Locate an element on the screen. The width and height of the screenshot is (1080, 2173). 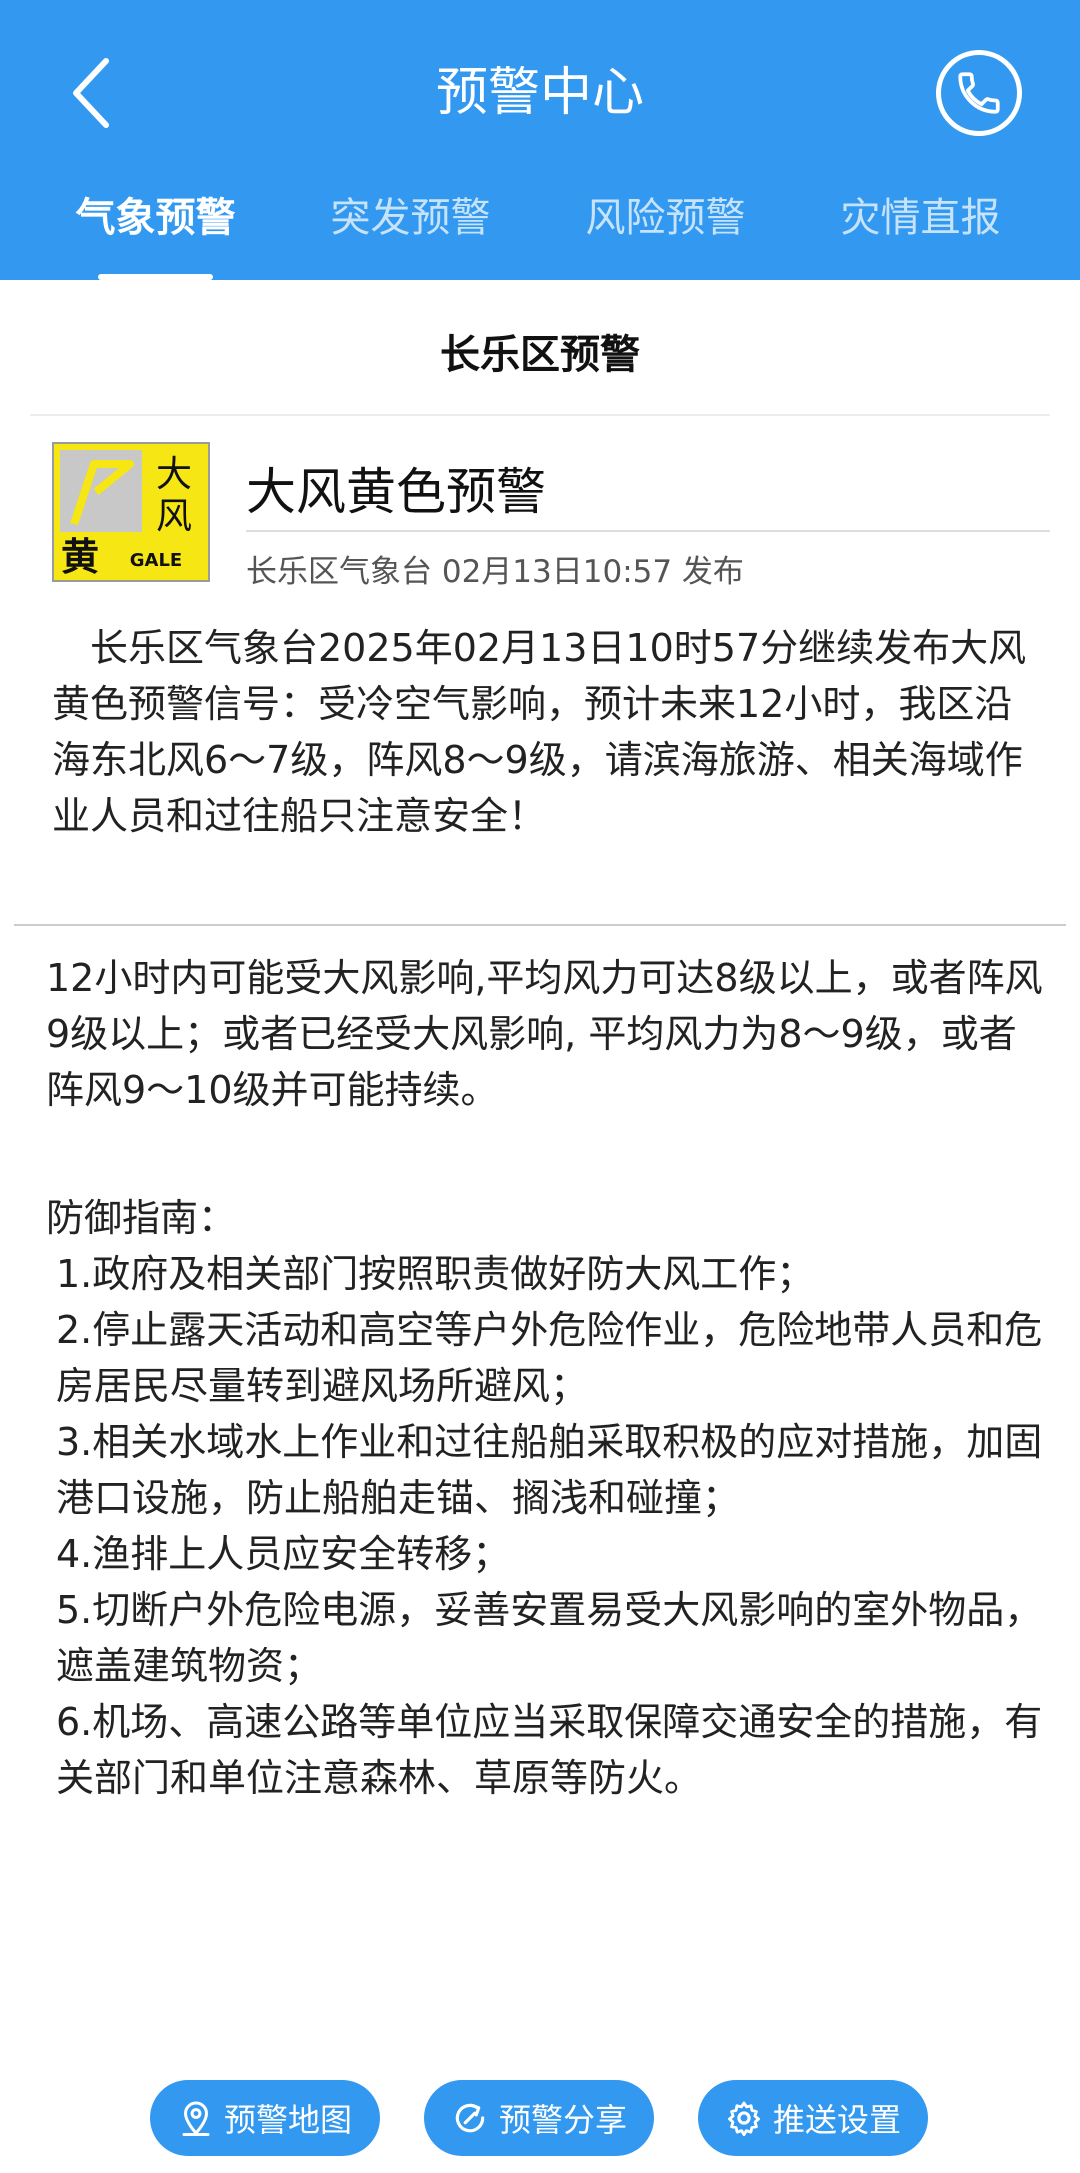
active-tab-indicator is located at coordinates (155, 277).